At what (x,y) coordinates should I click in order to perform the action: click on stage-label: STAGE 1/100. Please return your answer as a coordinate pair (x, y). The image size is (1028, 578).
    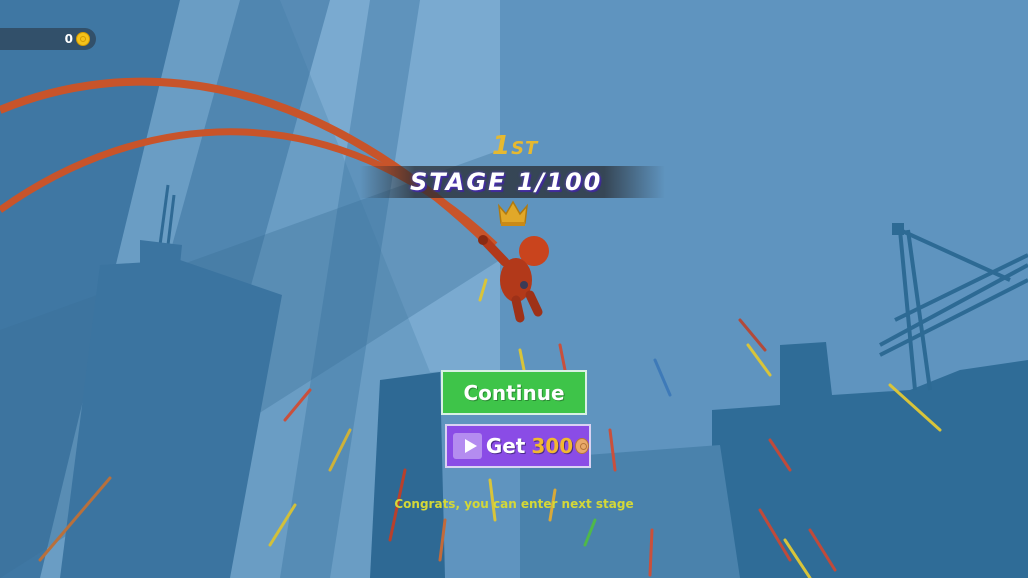
    Looking at the image, I should click on (506, 182).